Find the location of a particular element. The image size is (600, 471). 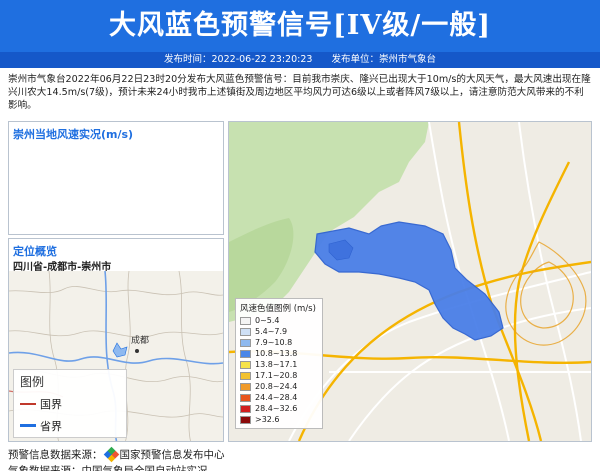

wind-legend-item: 28.4~32.6 is located at coordinates (279, 408).